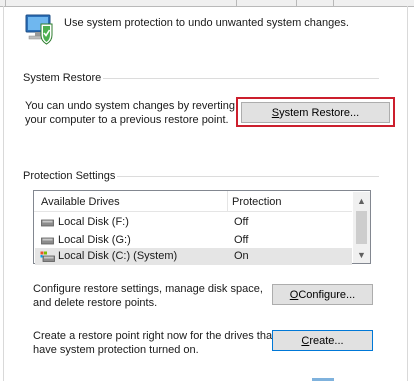  Describe the element at coordinates (257, 202) in the screenshot. I see `column-header-protection: Protection` at that location.